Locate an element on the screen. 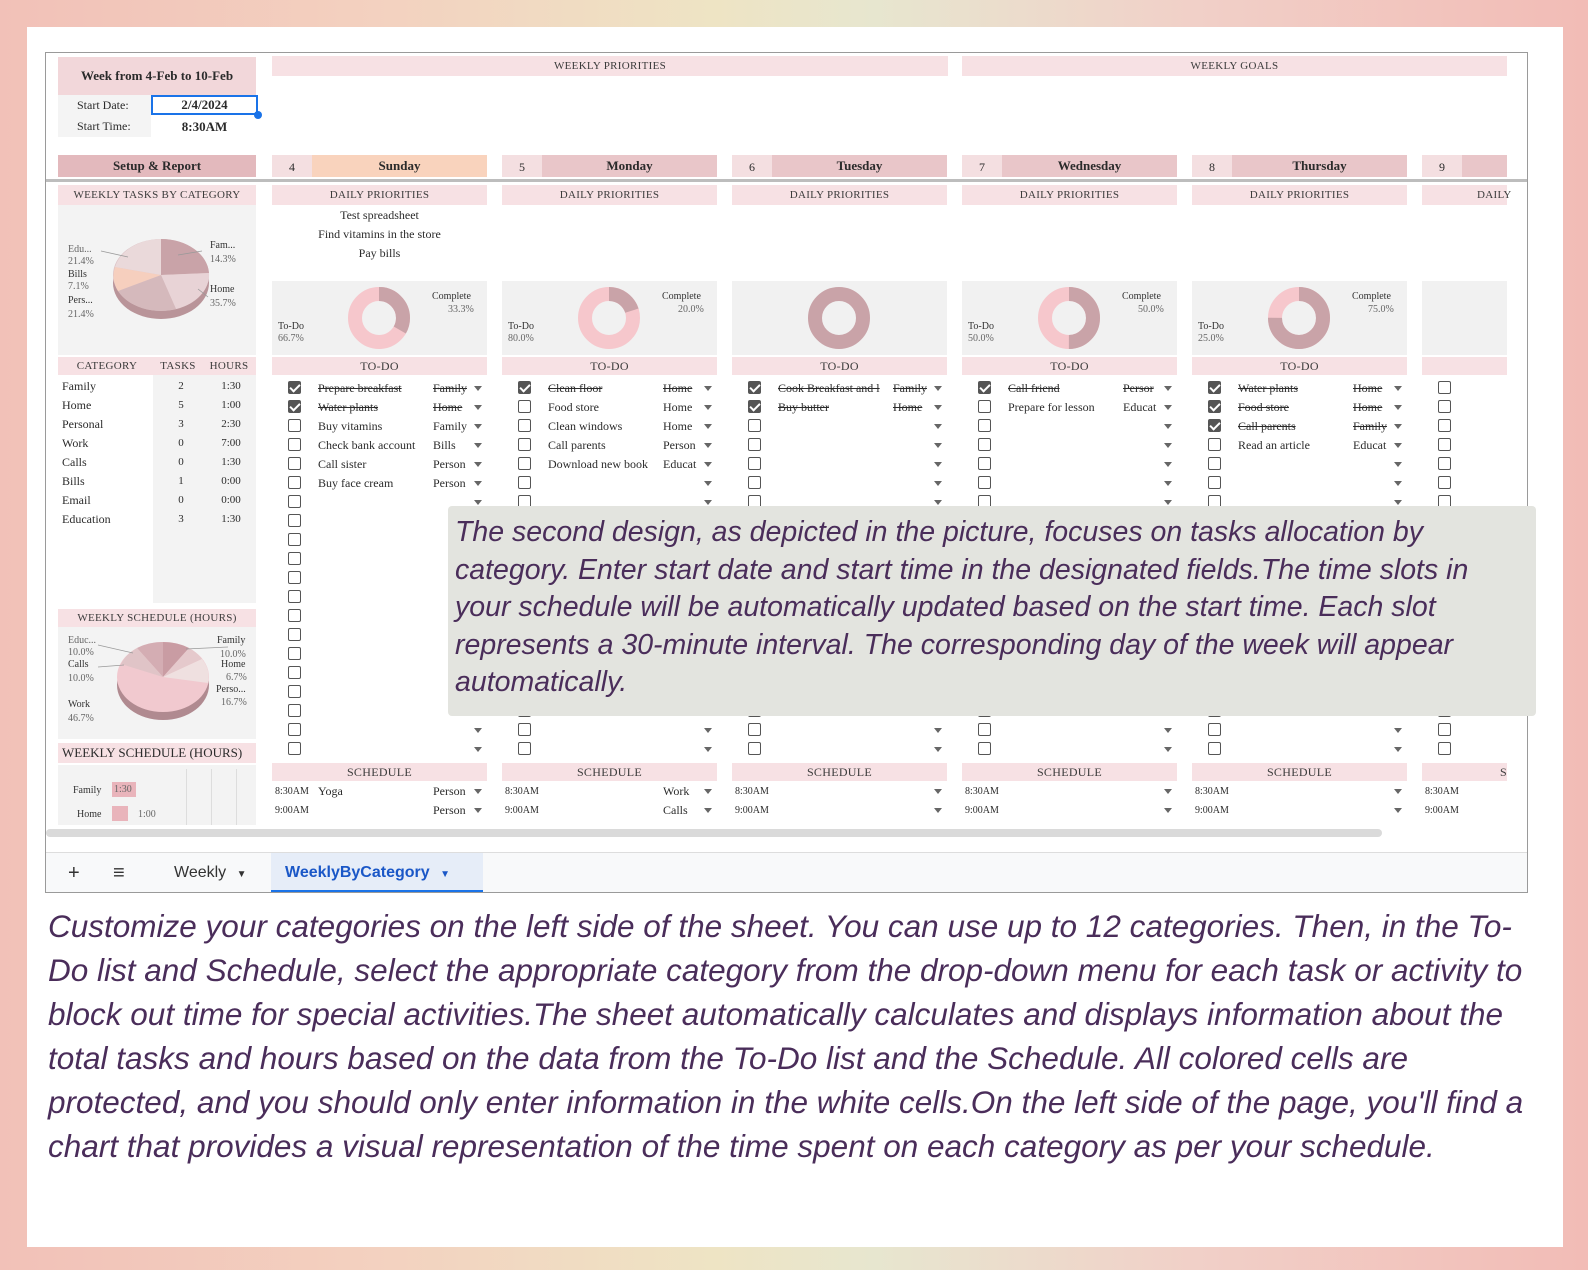  todo-task: Check bank account is located at coordinates (374, 445).